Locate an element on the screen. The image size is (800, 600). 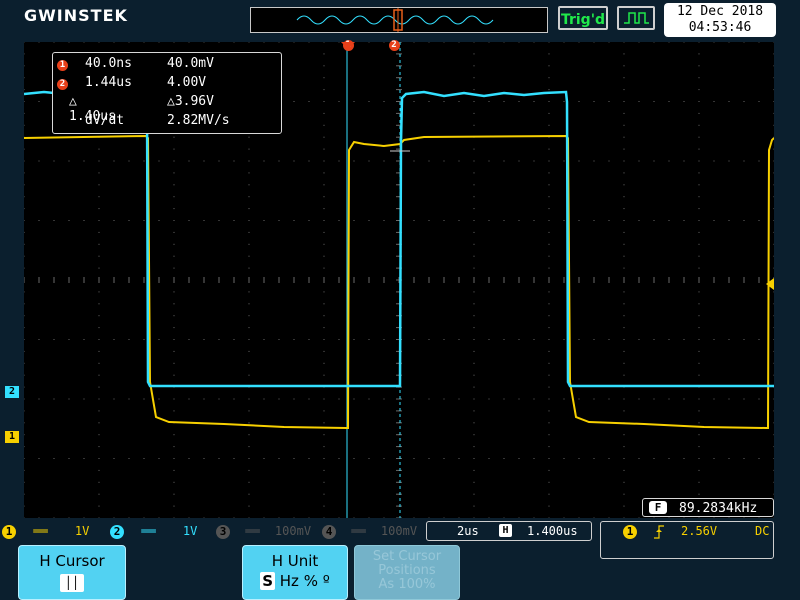
trigger-mode-pulse-icon is located at coordinates (636, 18).